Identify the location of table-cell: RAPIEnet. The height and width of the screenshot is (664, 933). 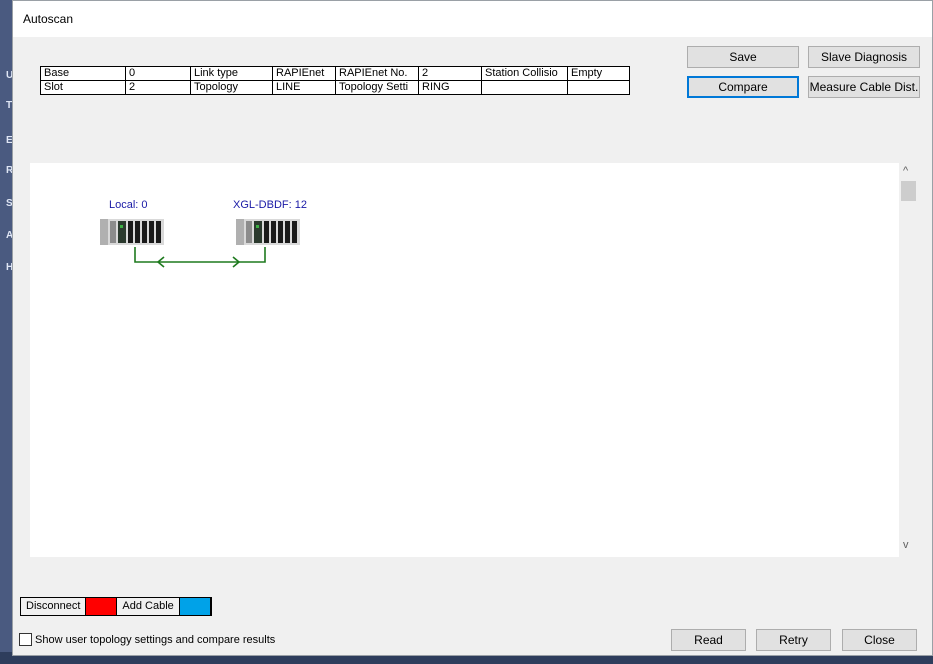
(304, 73).